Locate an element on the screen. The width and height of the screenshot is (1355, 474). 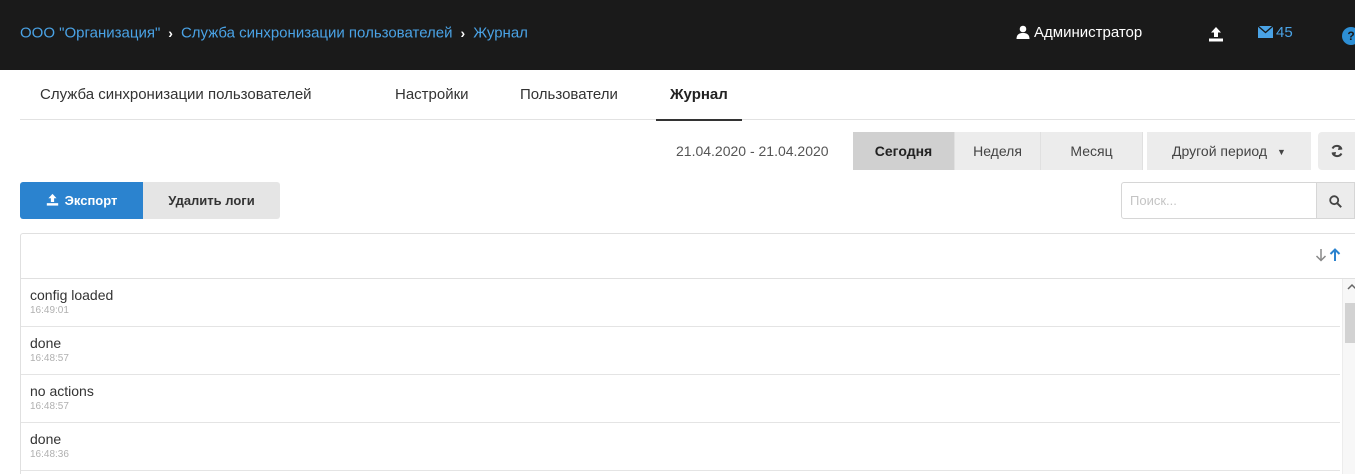
tab-settings: Настройки is located at coordinates (432, 95).